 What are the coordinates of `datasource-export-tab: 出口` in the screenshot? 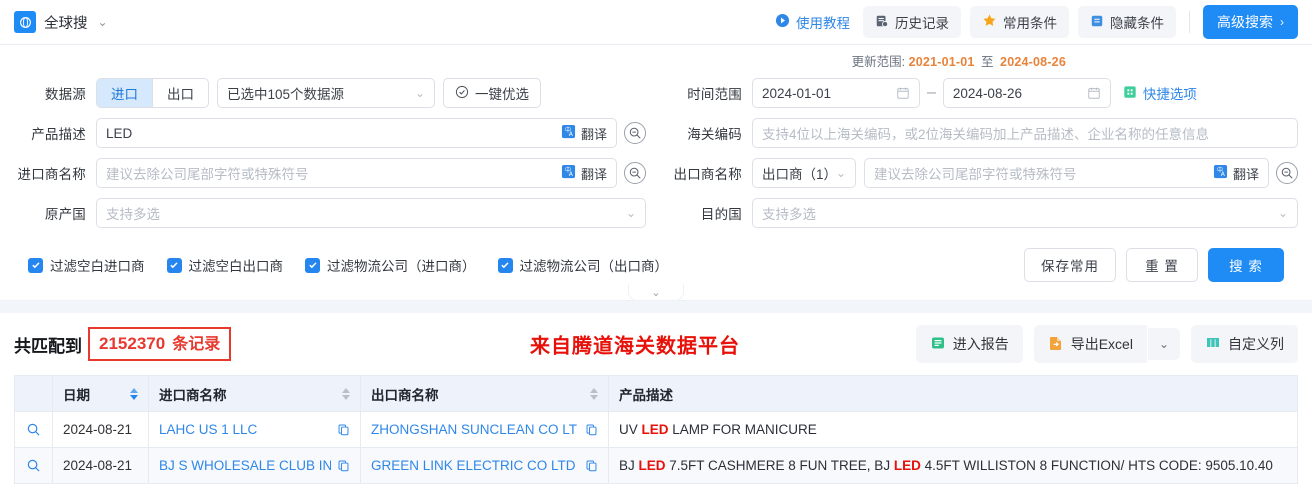 It's located at (180, 93).